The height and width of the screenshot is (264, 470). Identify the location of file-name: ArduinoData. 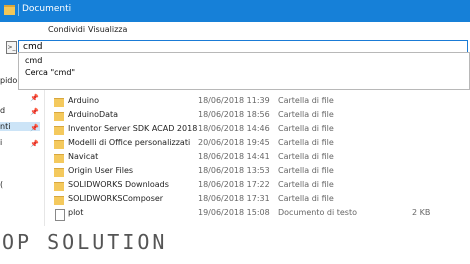
(93, 114).